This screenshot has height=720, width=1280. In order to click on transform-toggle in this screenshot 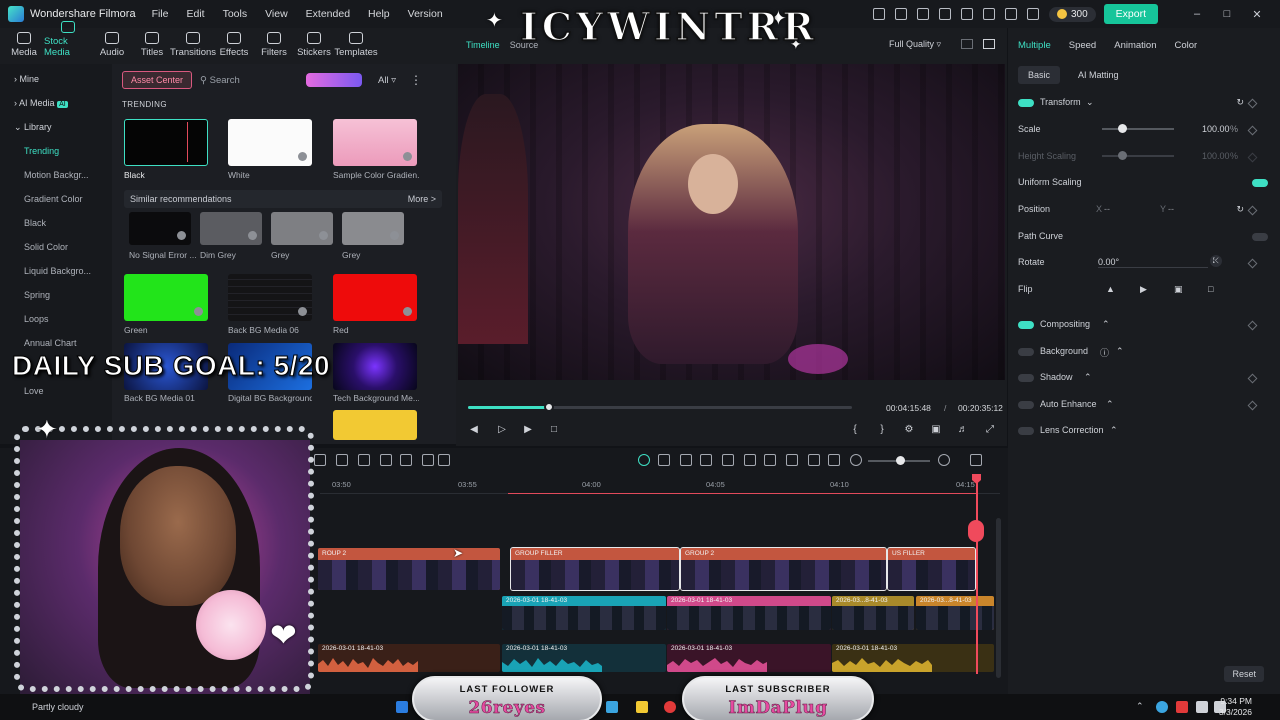, I will do `click(1026, 103)`.